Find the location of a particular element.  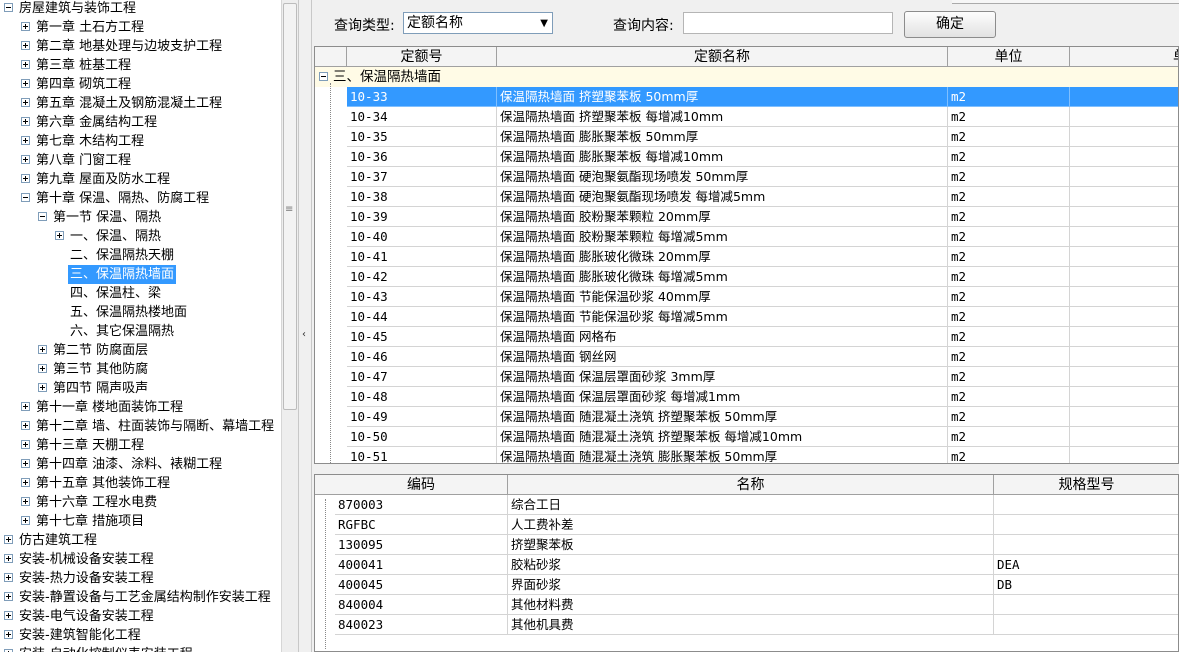

tree-node: 安装-静置设备与工艺金属结构制作安装工程 is located at coordinates (140, 597).